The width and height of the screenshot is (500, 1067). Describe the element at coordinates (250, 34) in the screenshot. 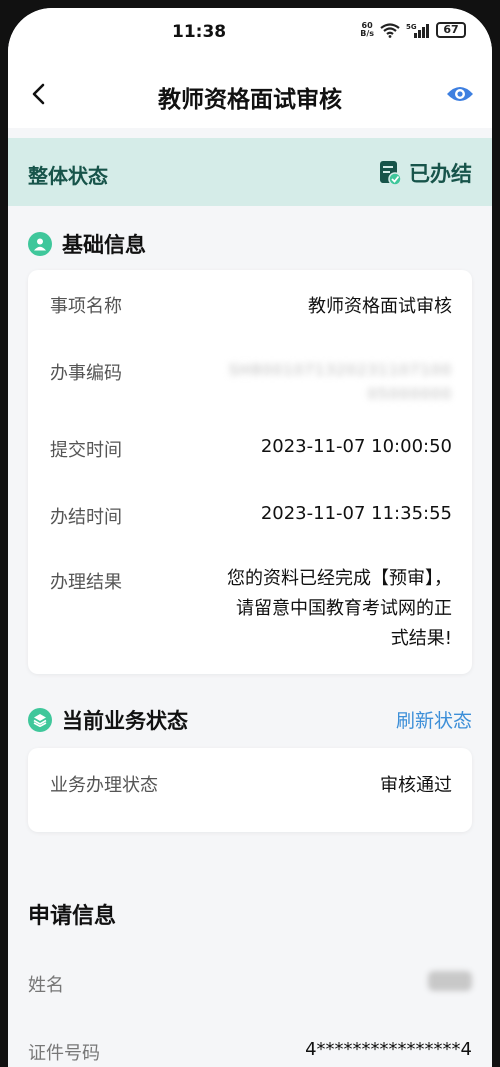

I see `status-bar: 11:38 60 B/s 5G 67` at that location.